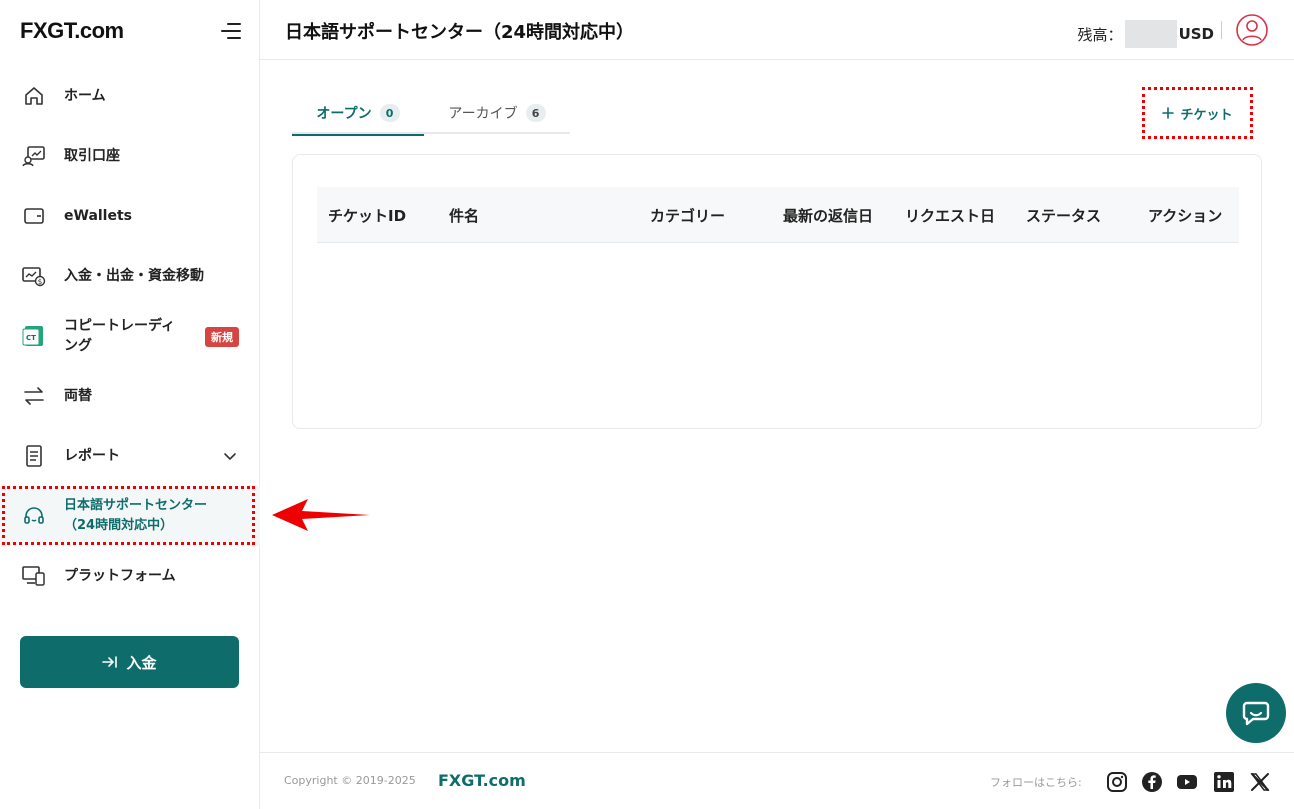 This screenshot has height=809, width=1294. Describe the element at coordinates (535, 113) in the screenshot. I see `tab-count: 6` at that location.